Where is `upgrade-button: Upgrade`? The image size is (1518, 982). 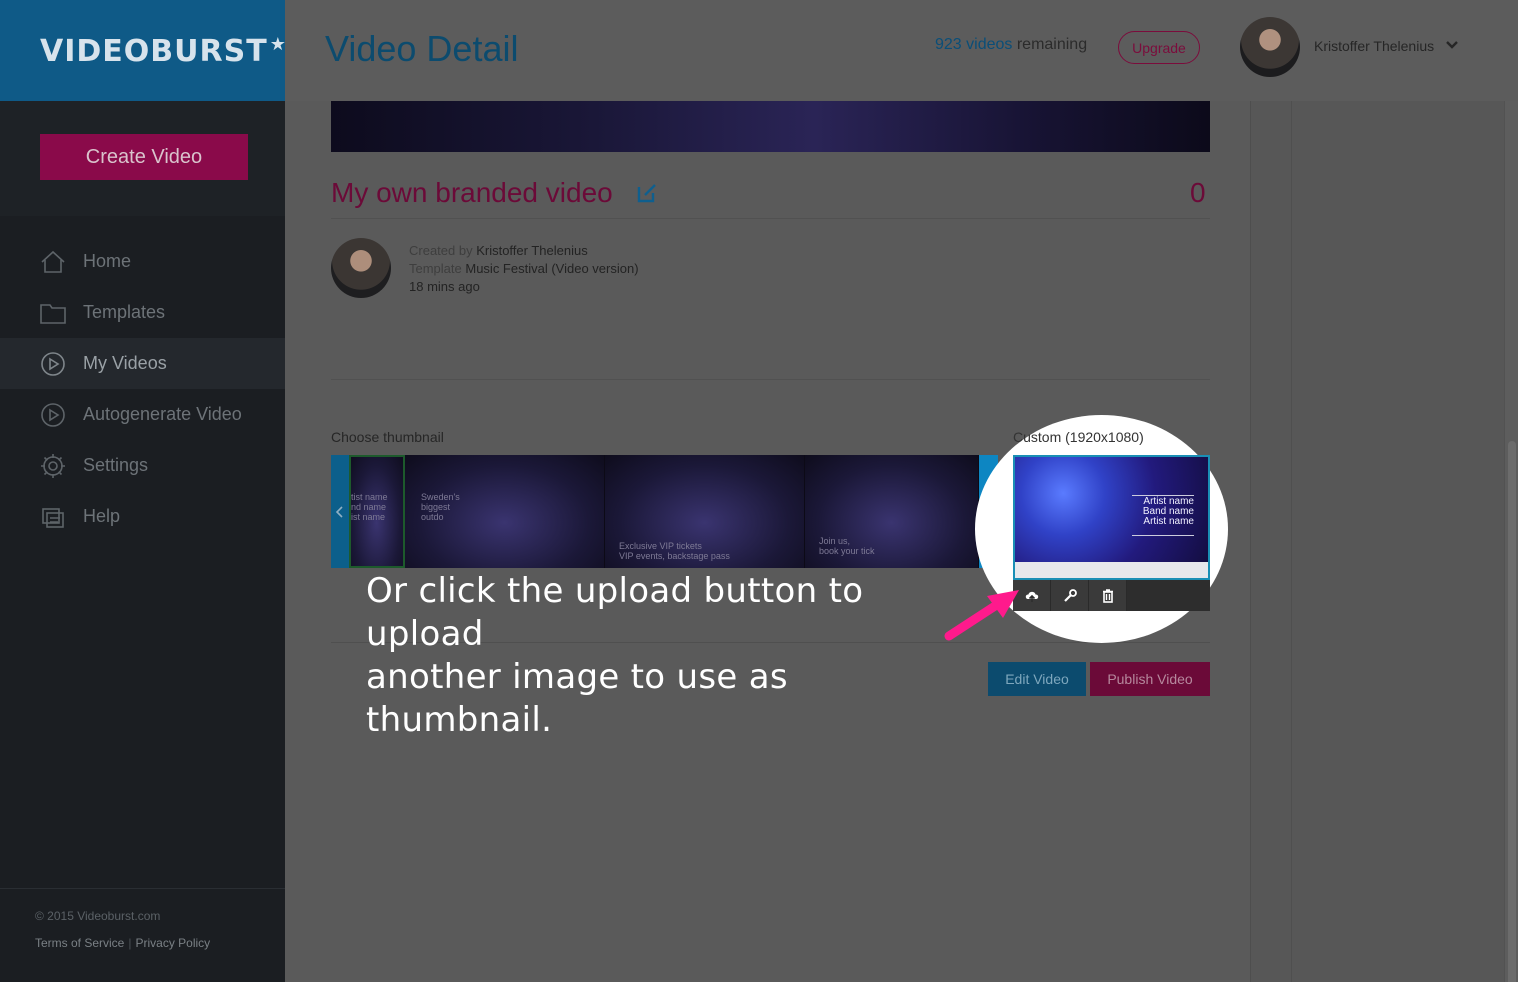 upgrade-button: Upgrade is located at coordinates (1159, 47).